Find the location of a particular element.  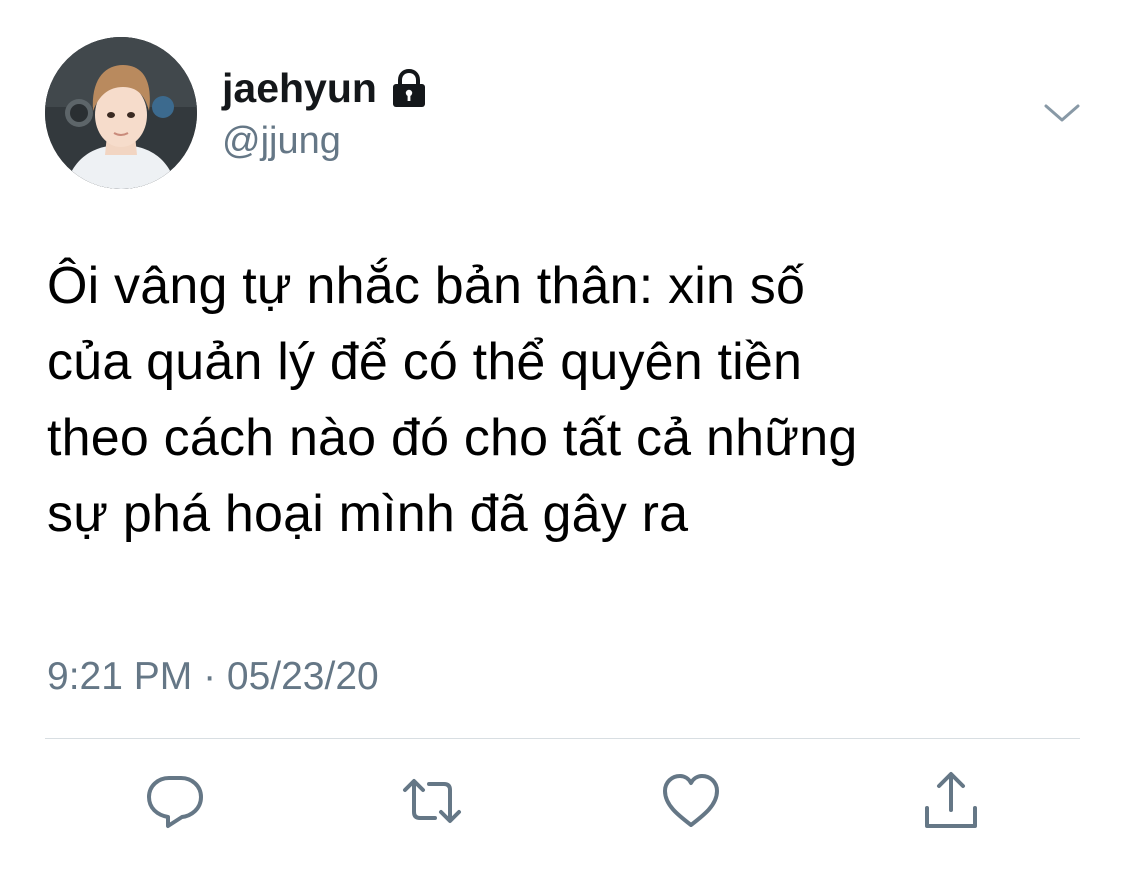

tweet-text-line: Ôi vâng tự nhắc bản thân: xin số is located at coordinates (426, 286).